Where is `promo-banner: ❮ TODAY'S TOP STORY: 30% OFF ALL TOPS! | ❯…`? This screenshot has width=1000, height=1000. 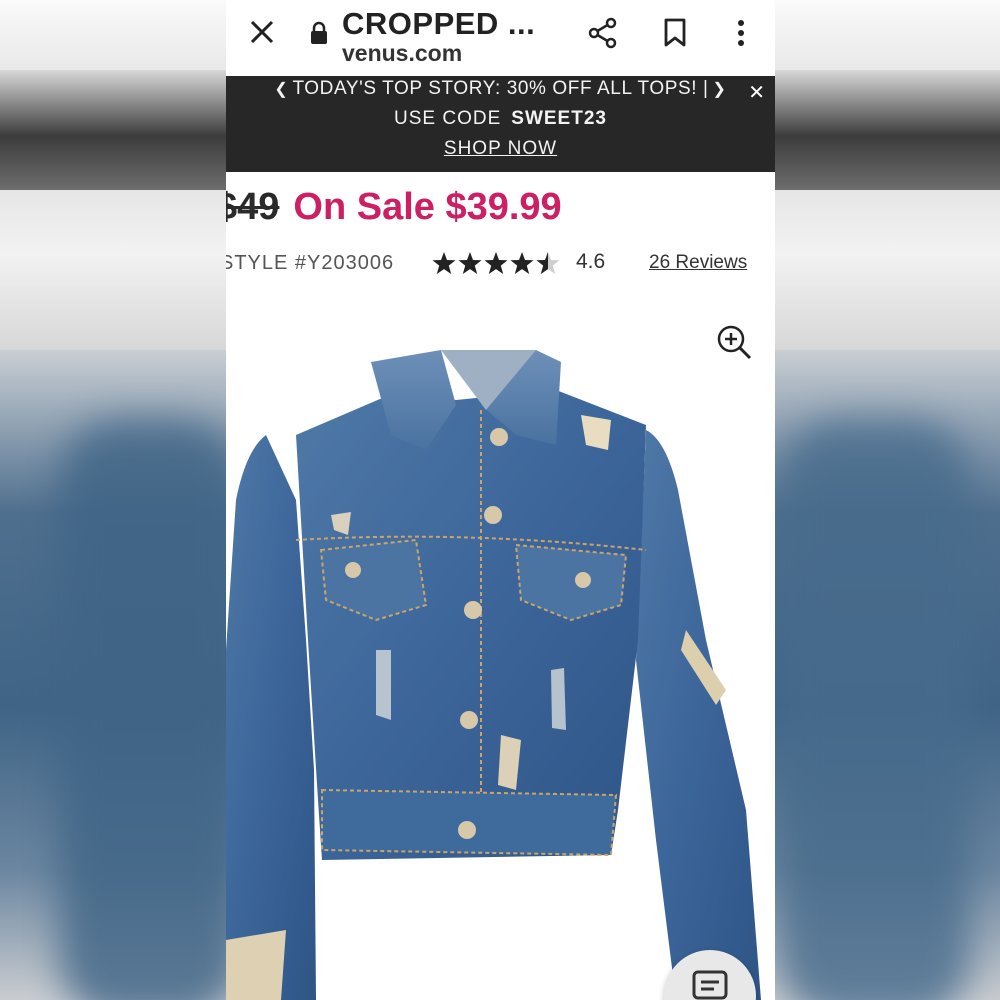
promo-banner: ❮ TODAY'S TOP STORY: 30% OFF ALL TOPS! | ❯… is located at coordinates (500, 124).